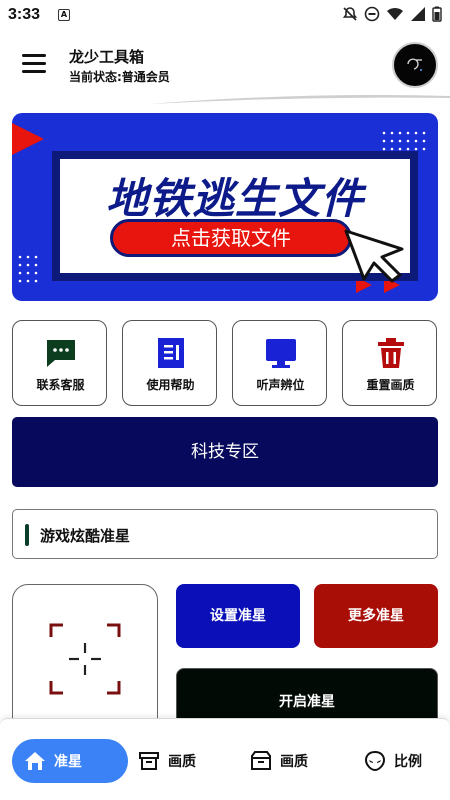  What do you see at coordinates (61, 353) in the screenshot?
I see `chat-icon` at bounding box center [61, 353].